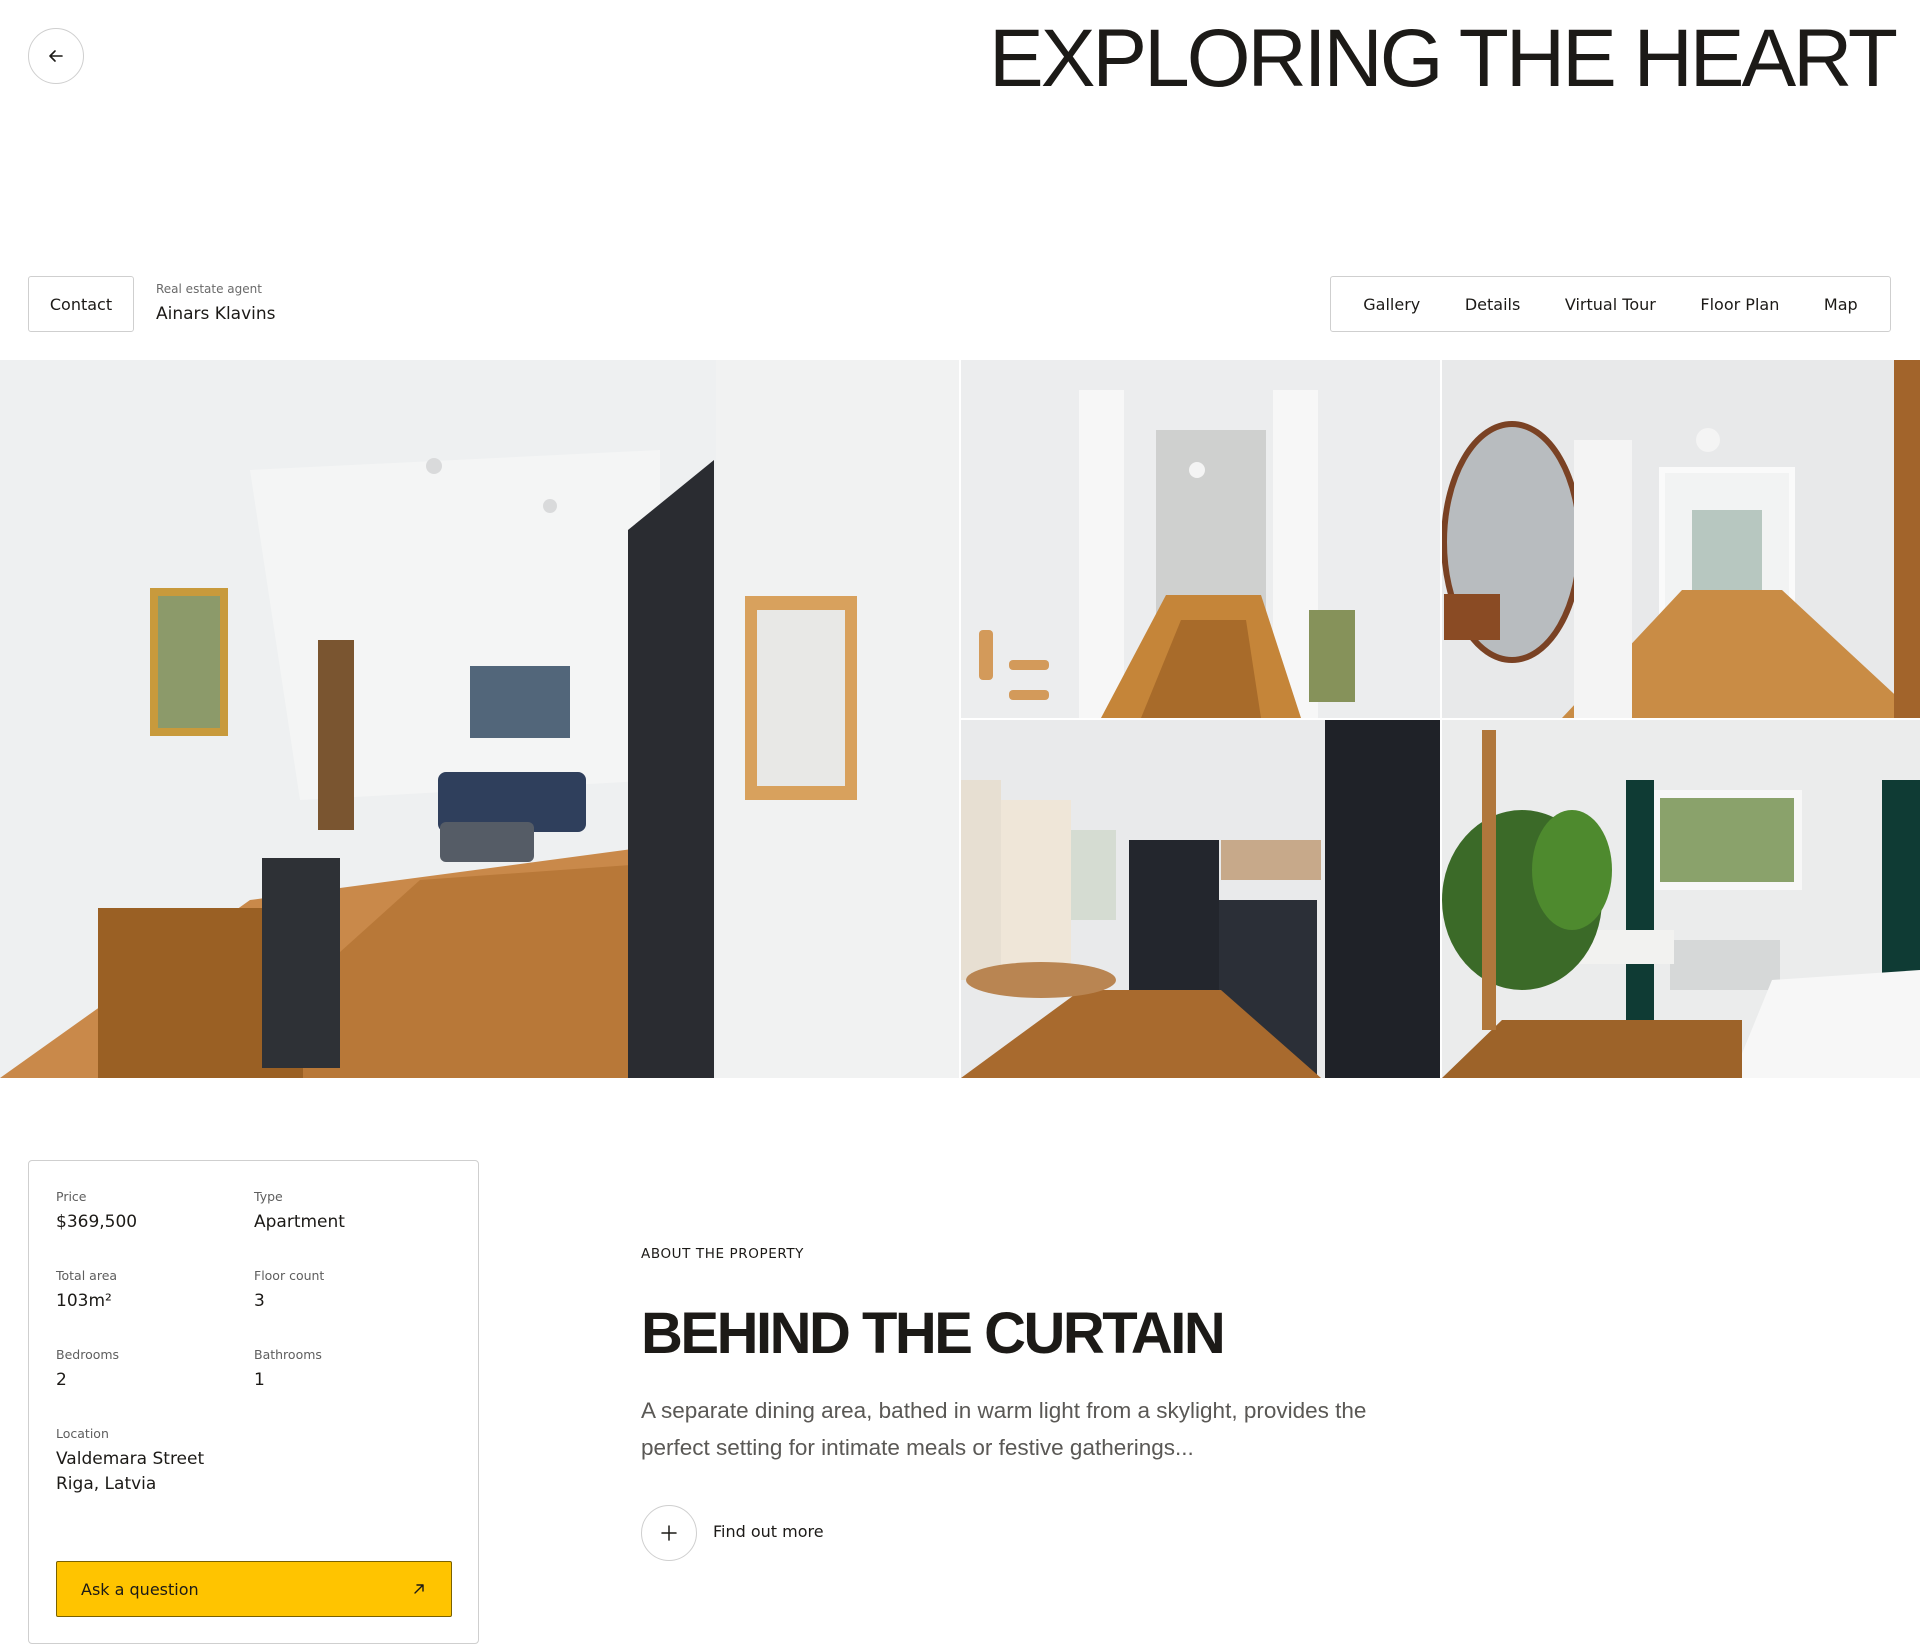 The width and height of the screenshot is (1920, 1645). I want to click on location-street: Valdemara Street, so click(130, 1459).